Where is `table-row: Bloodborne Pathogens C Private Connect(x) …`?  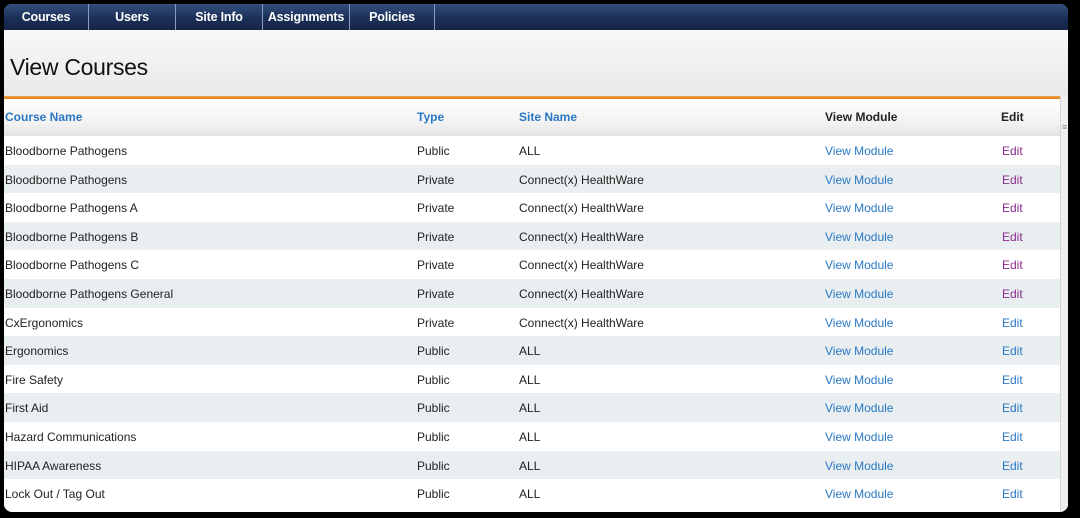
table-row: Bloodborne Pathogens C Private Connect(x) … is located at coordinates (536, 264).